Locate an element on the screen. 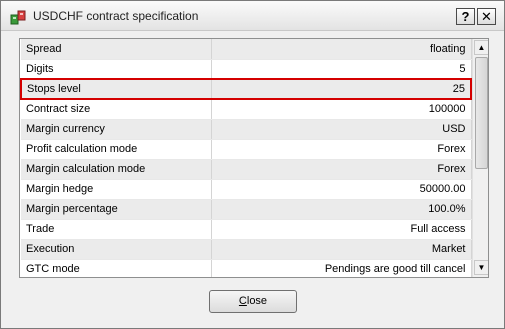  spec-value: USD is located at coordinates (341, 129).